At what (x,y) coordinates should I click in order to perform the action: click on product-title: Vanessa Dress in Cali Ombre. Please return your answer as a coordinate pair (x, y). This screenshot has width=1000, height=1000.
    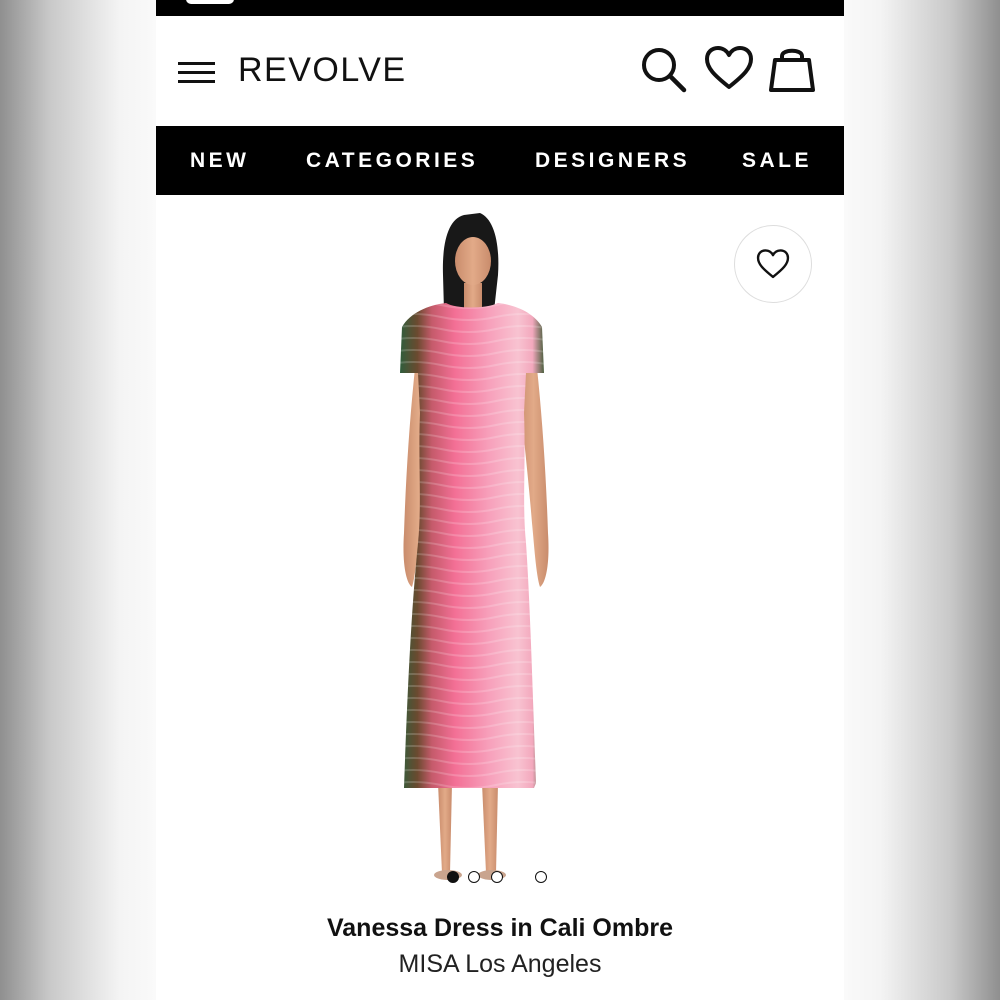
    Looking at the image, I should click on (499, 928).